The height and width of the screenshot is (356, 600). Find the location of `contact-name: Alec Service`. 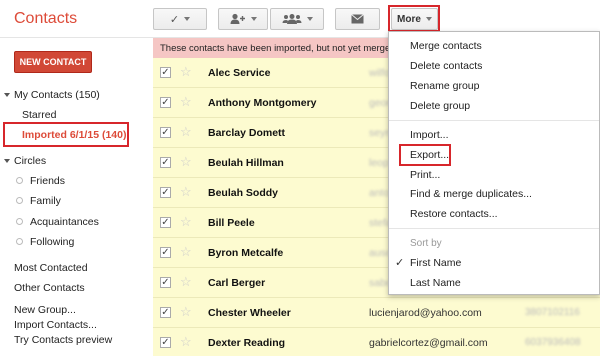

contact-name: Alec Service is located at coordinates (239, 73).